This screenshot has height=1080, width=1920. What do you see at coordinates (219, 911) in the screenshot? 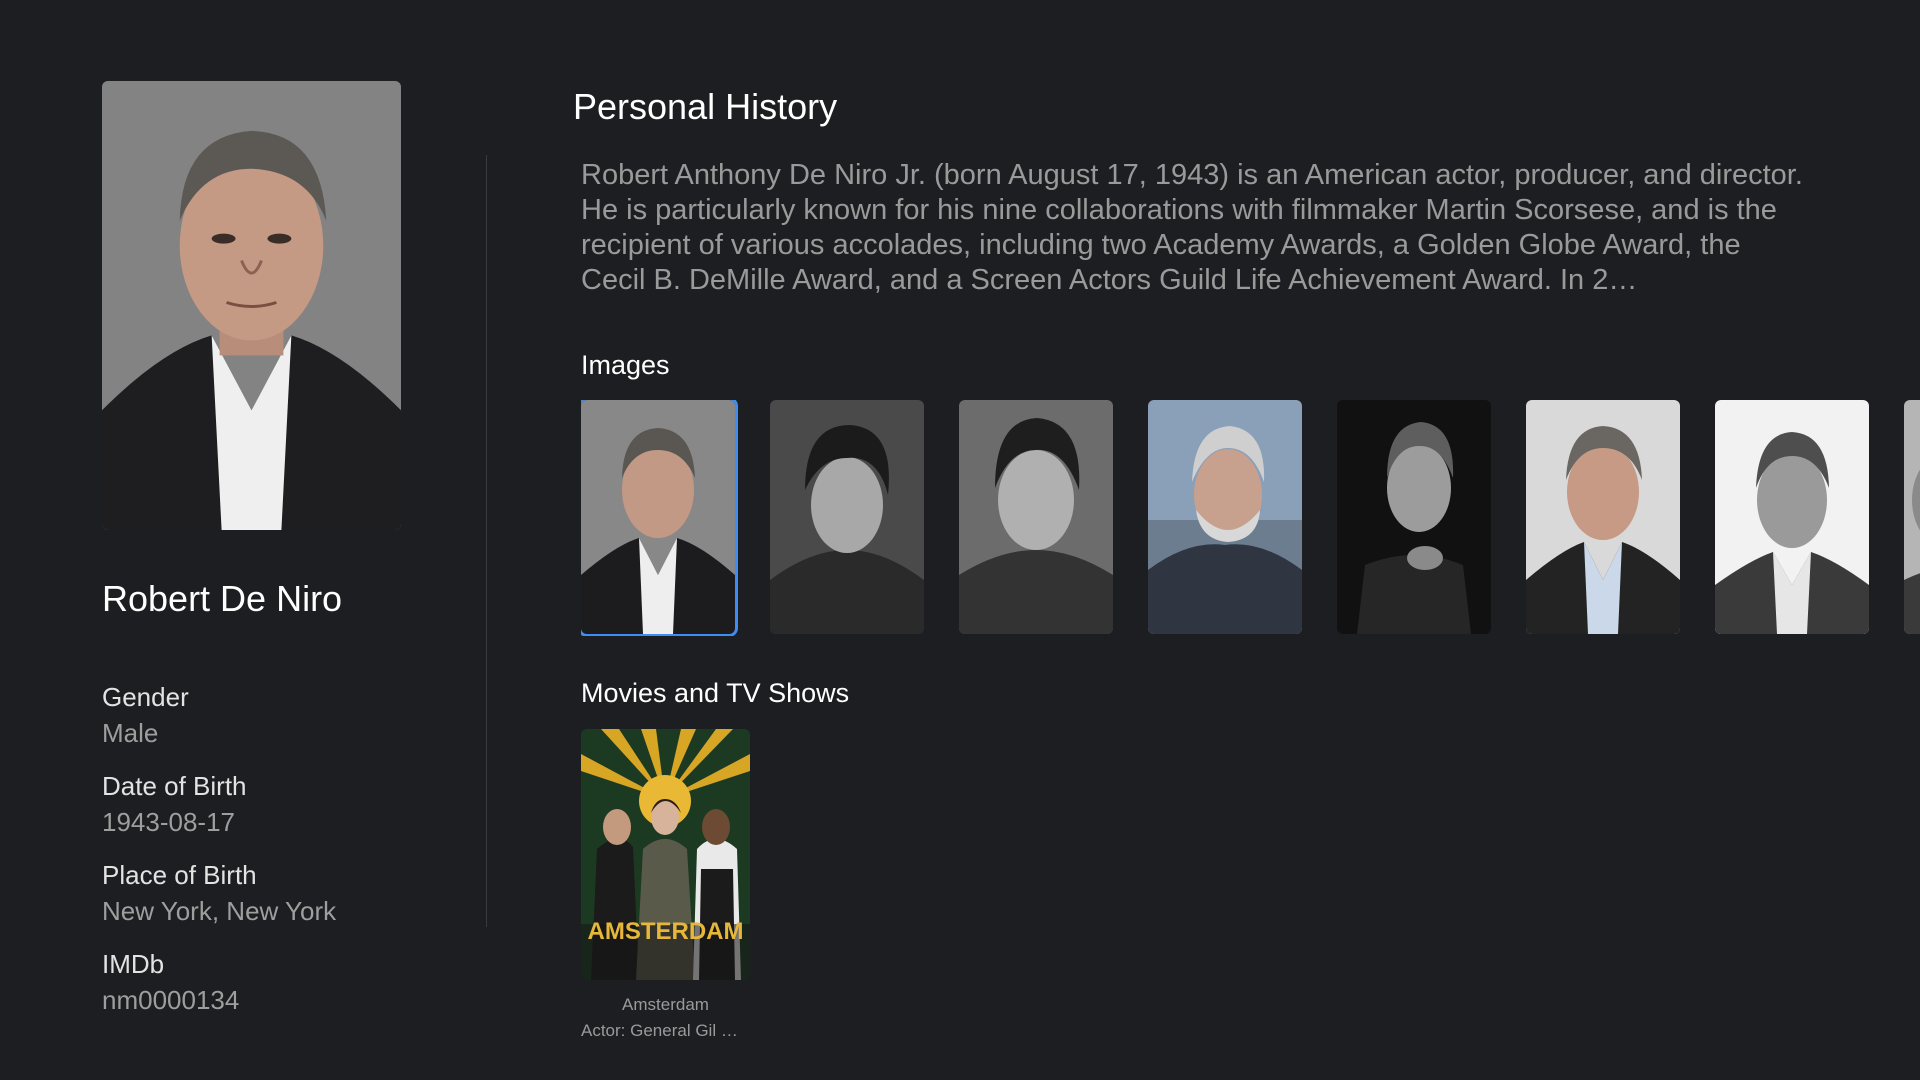
I see `fact-value: New York, New York` at bounding box center [219, 911].